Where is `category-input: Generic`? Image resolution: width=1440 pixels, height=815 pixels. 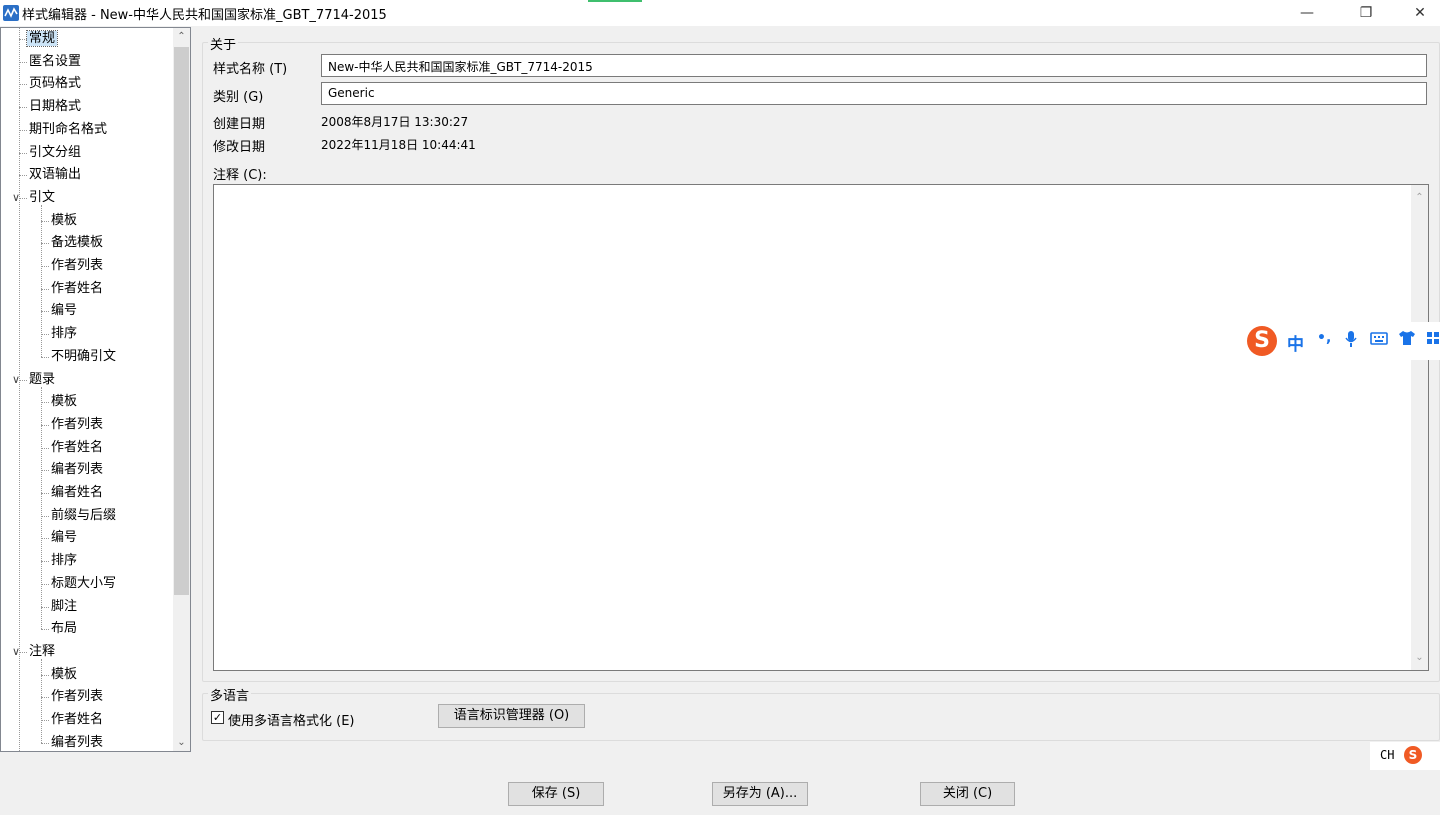
category-input: Generic is located at coordinates (874, 93).